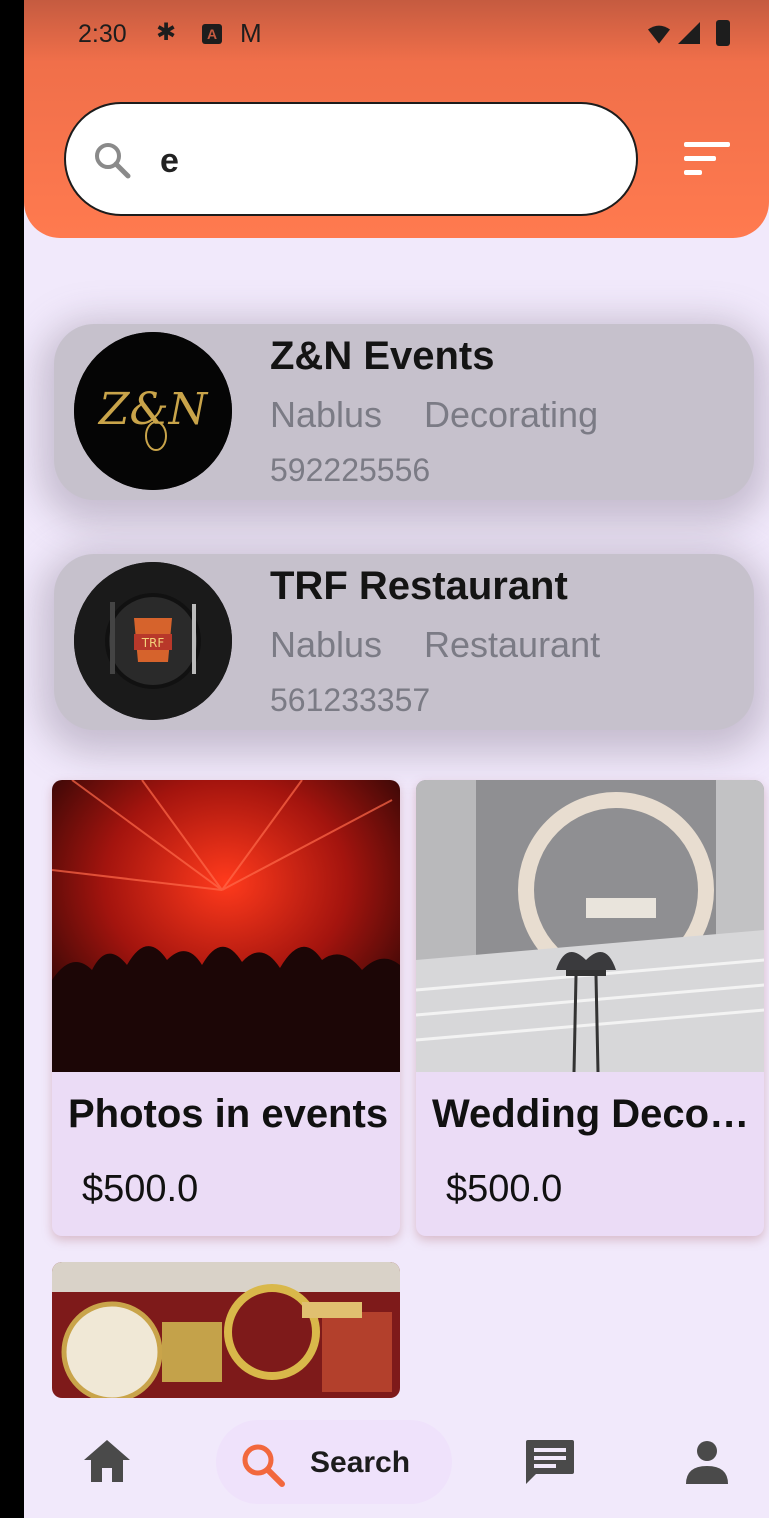 Image resolution: width=769 pixels, height=1518 pixels. What do you see at coordinates (396, 32) in the screenshot?
I see `status-bar: 2:30 ✱ A M` at bounding box center [396, 32].